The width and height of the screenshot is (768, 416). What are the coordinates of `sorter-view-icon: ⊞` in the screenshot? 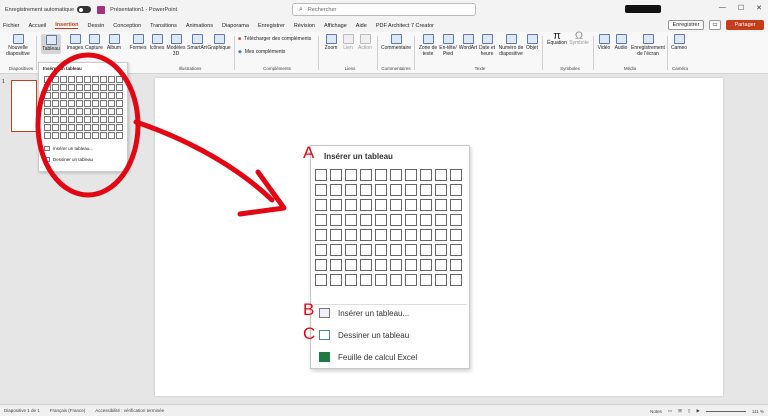 It's located at (680, 411).